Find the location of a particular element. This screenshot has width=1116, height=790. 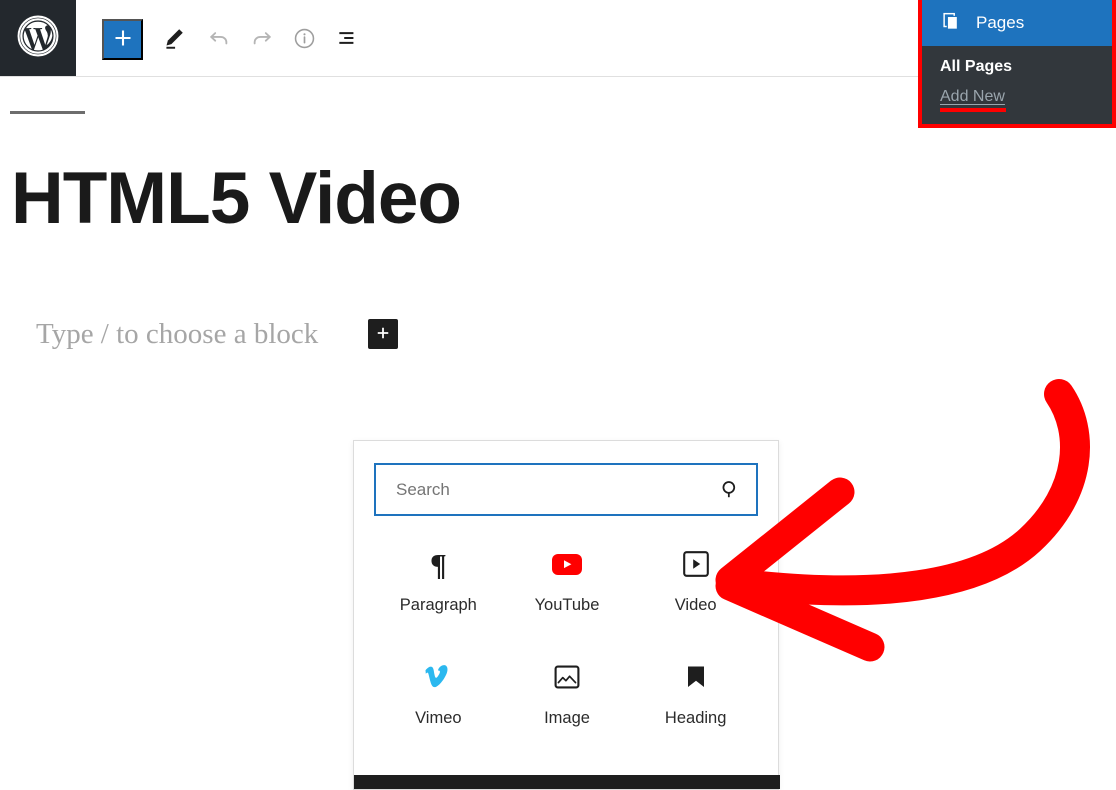

empty-block-placeholder: Type / to choose a block is located at coordinates (177, 334).